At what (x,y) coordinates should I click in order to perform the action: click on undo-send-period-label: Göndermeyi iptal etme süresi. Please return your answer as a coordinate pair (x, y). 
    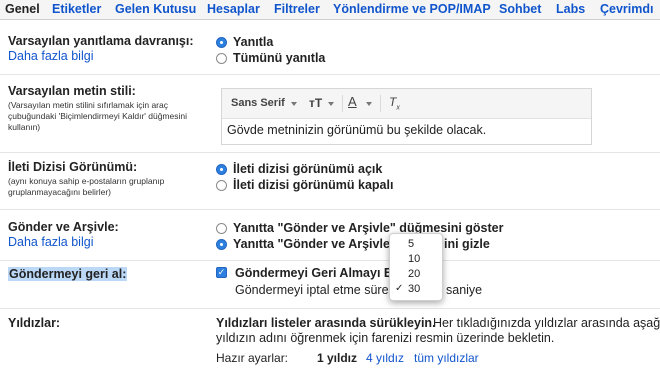
    Looking at the image, I should click on (316, 290).